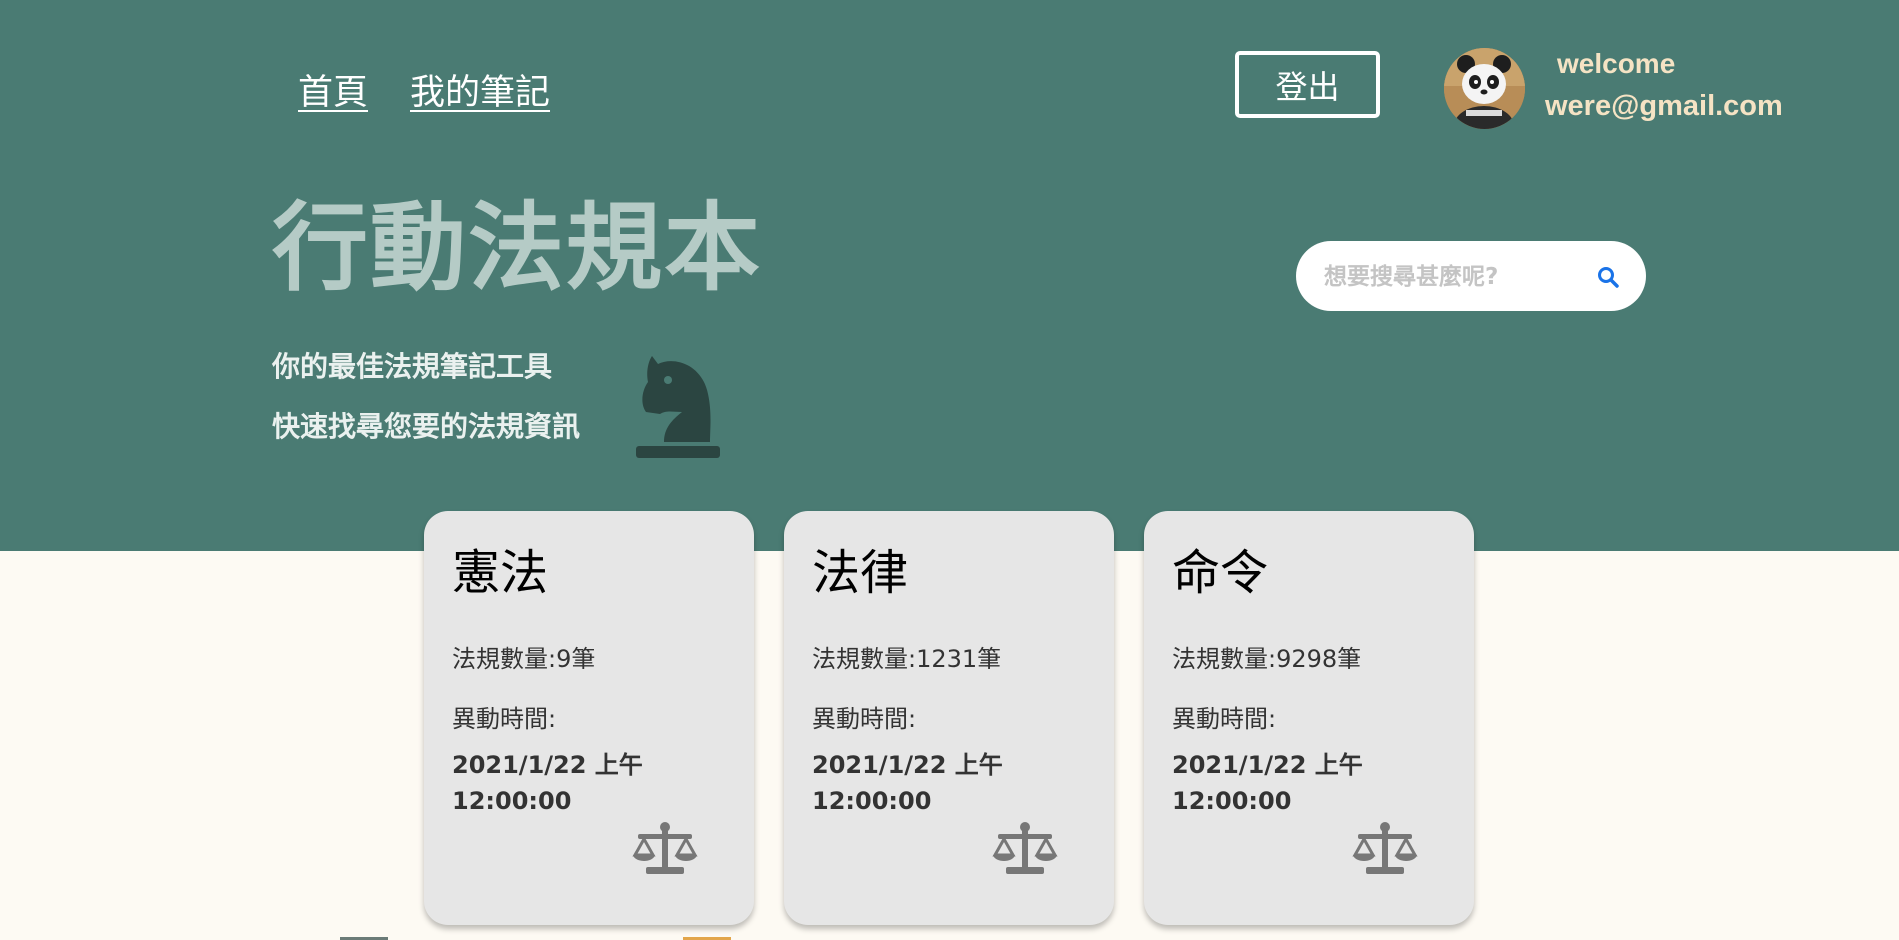 The image size is (1899, 940). I want to click on panda-avatar-icon, so click(1484, 88).